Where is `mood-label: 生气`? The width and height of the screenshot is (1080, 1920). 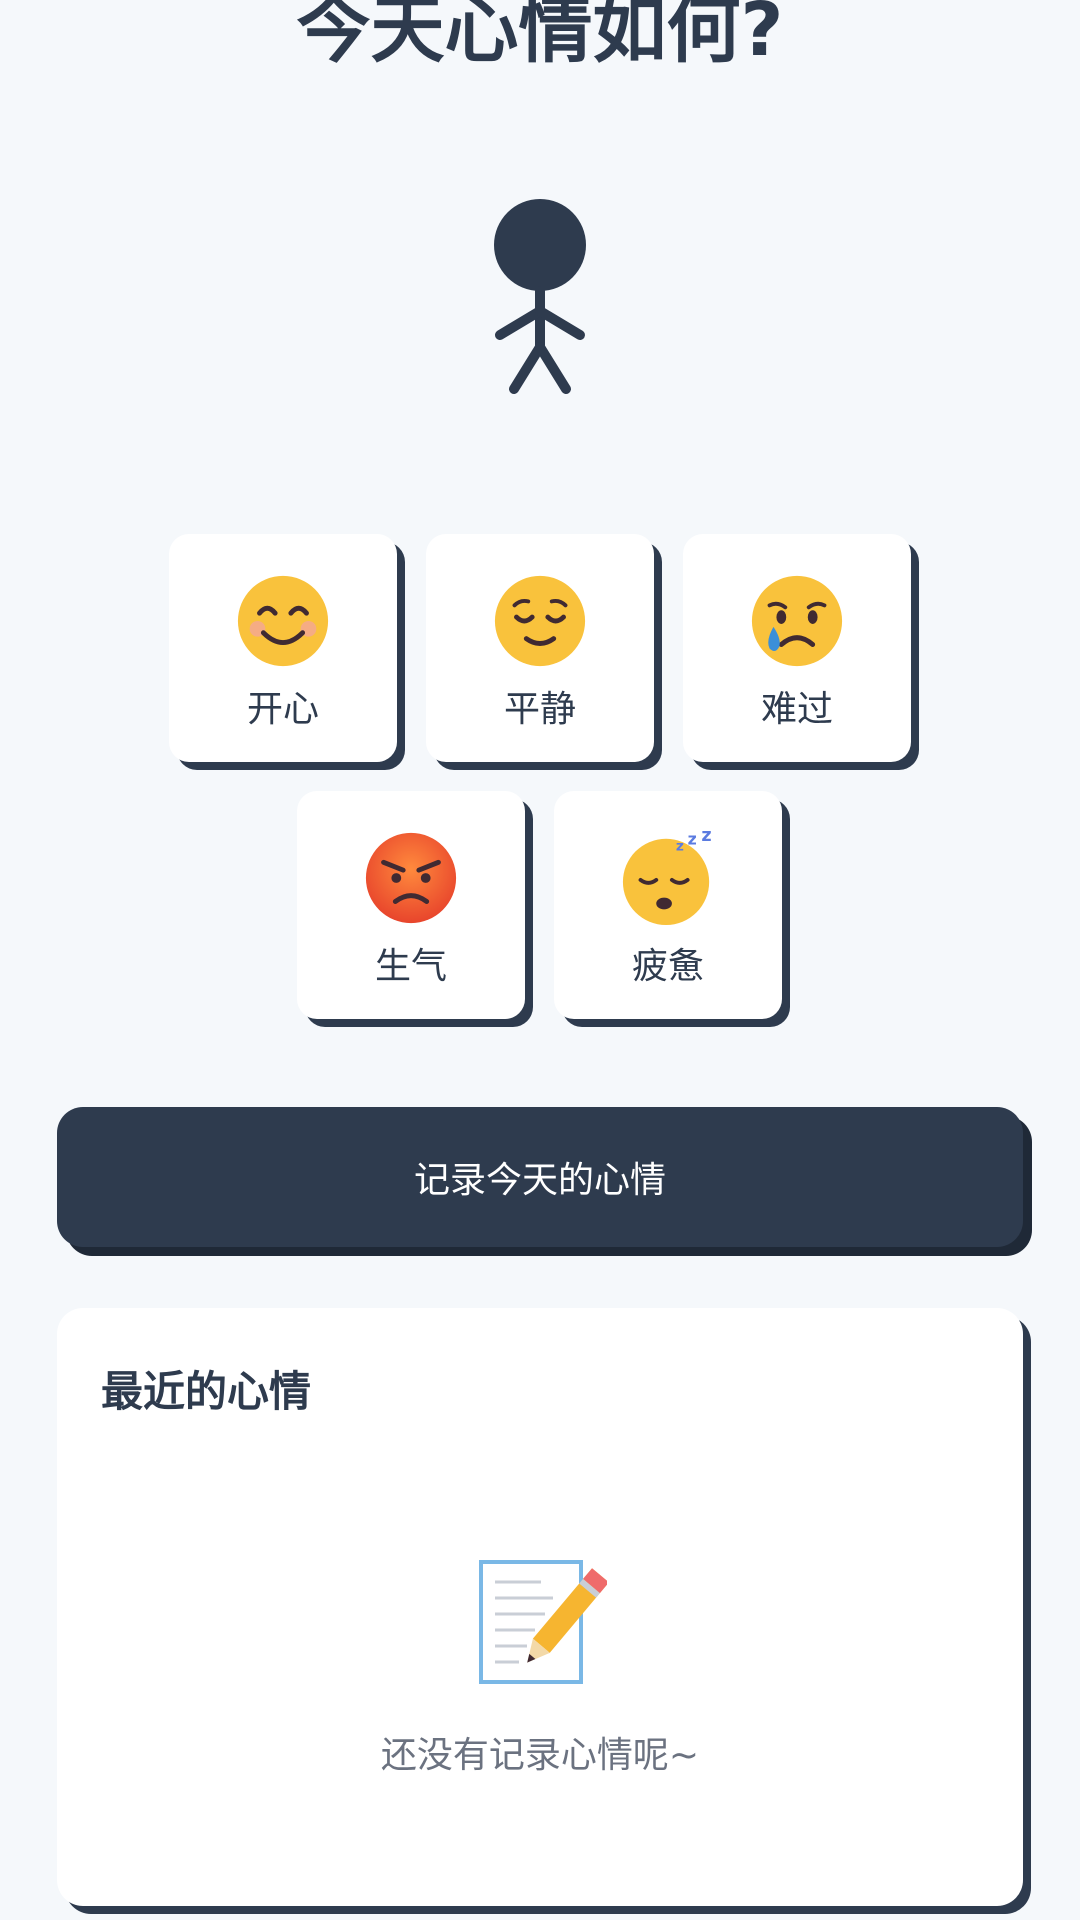
mood-label: 生气 is located at coordinates (410, 966).